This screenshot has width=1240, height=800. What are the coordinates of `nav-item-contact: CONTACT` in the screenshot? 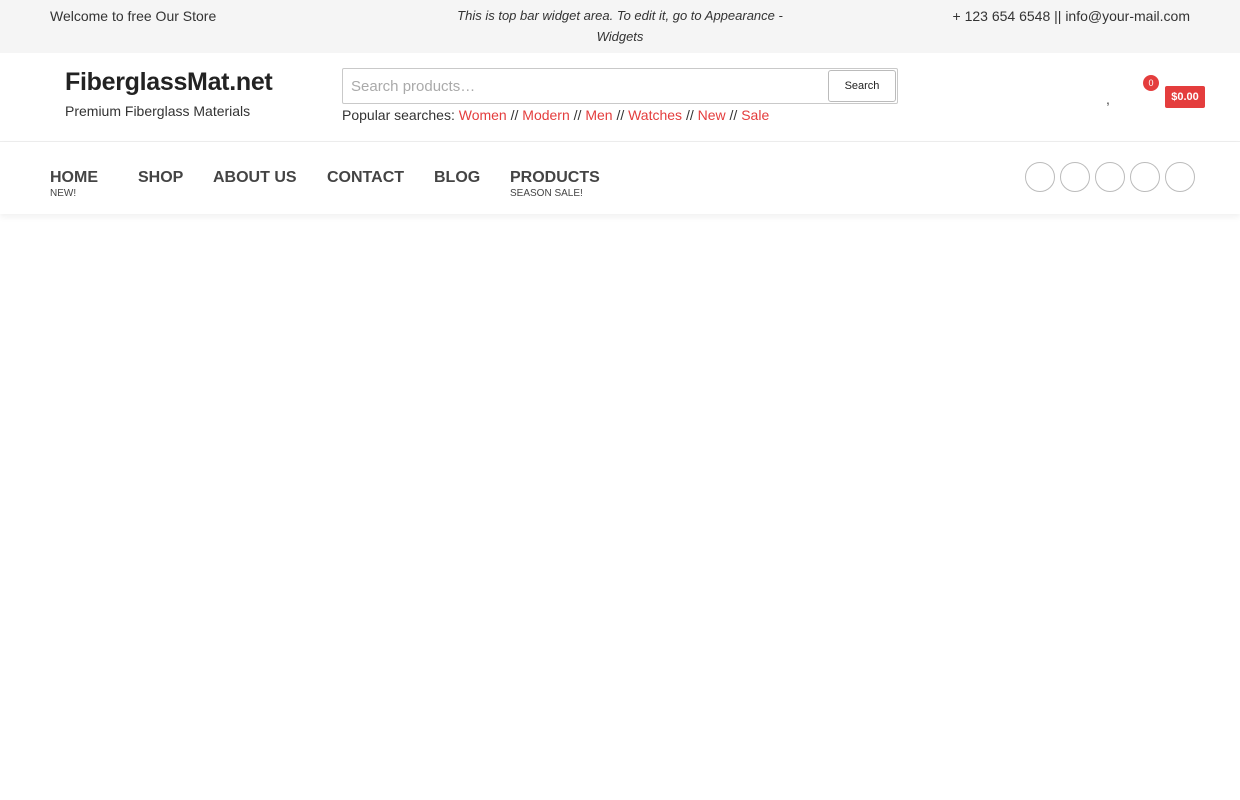 It's located at (365, 178).